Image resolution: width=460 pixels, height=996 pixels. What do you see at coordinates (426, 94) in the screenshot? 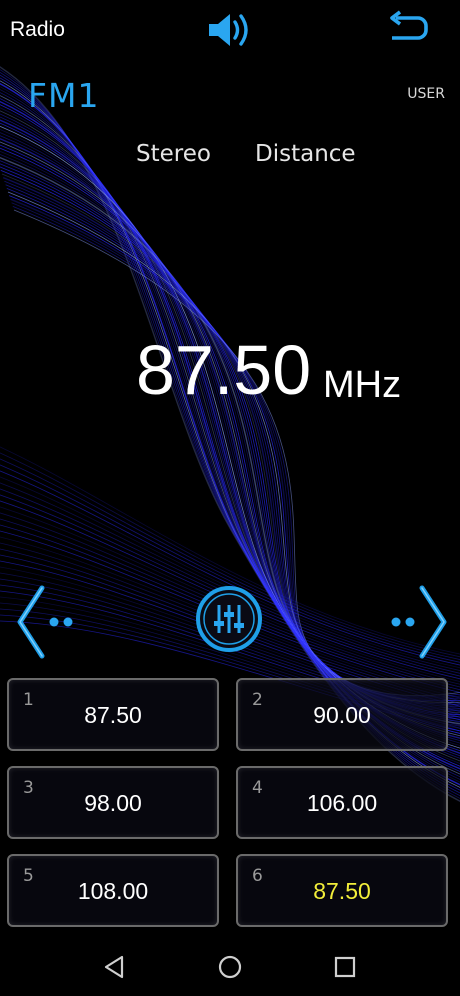
I see `mode-label: USER` at bounding box center [426, 94].